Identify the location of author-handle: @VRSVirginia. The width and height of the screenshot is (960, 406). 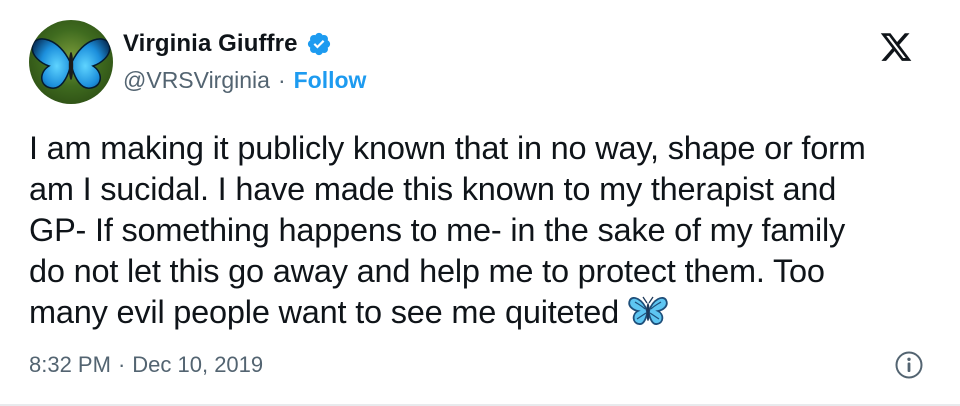
(196, 80).